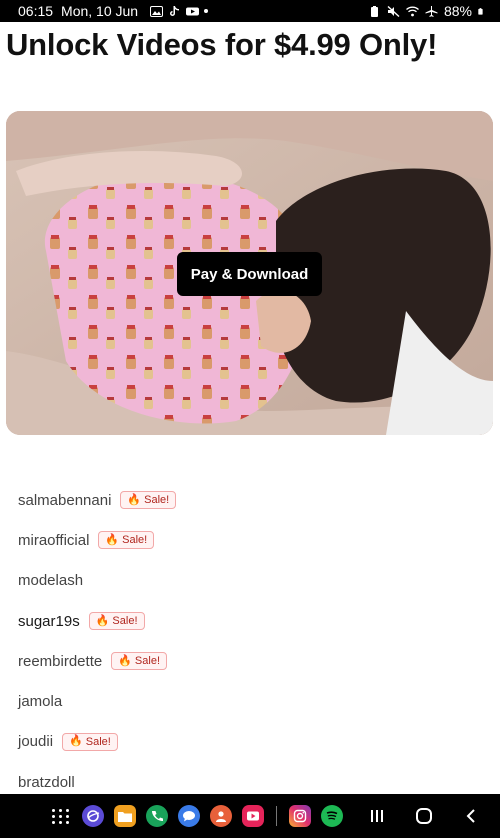  What do you see at coordinates (248, 581) in the screenshot?
I see `list-item: modelash` at bounding box center [248, 581].